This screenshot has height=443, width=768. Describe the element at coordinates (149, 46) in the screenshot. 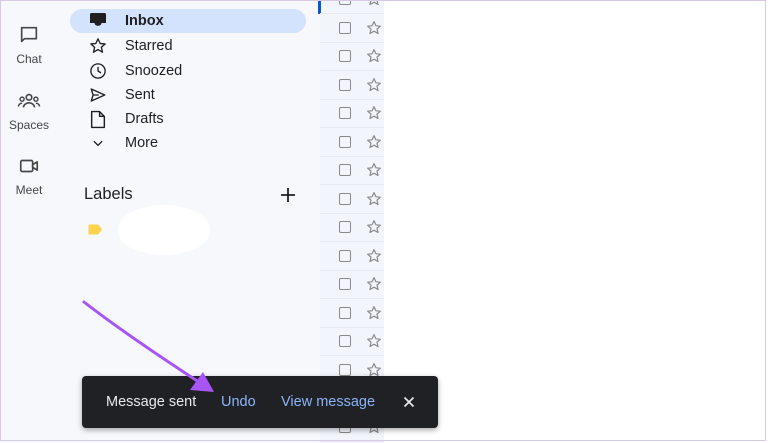

I see `nav-label-starred: Starred` at that location.